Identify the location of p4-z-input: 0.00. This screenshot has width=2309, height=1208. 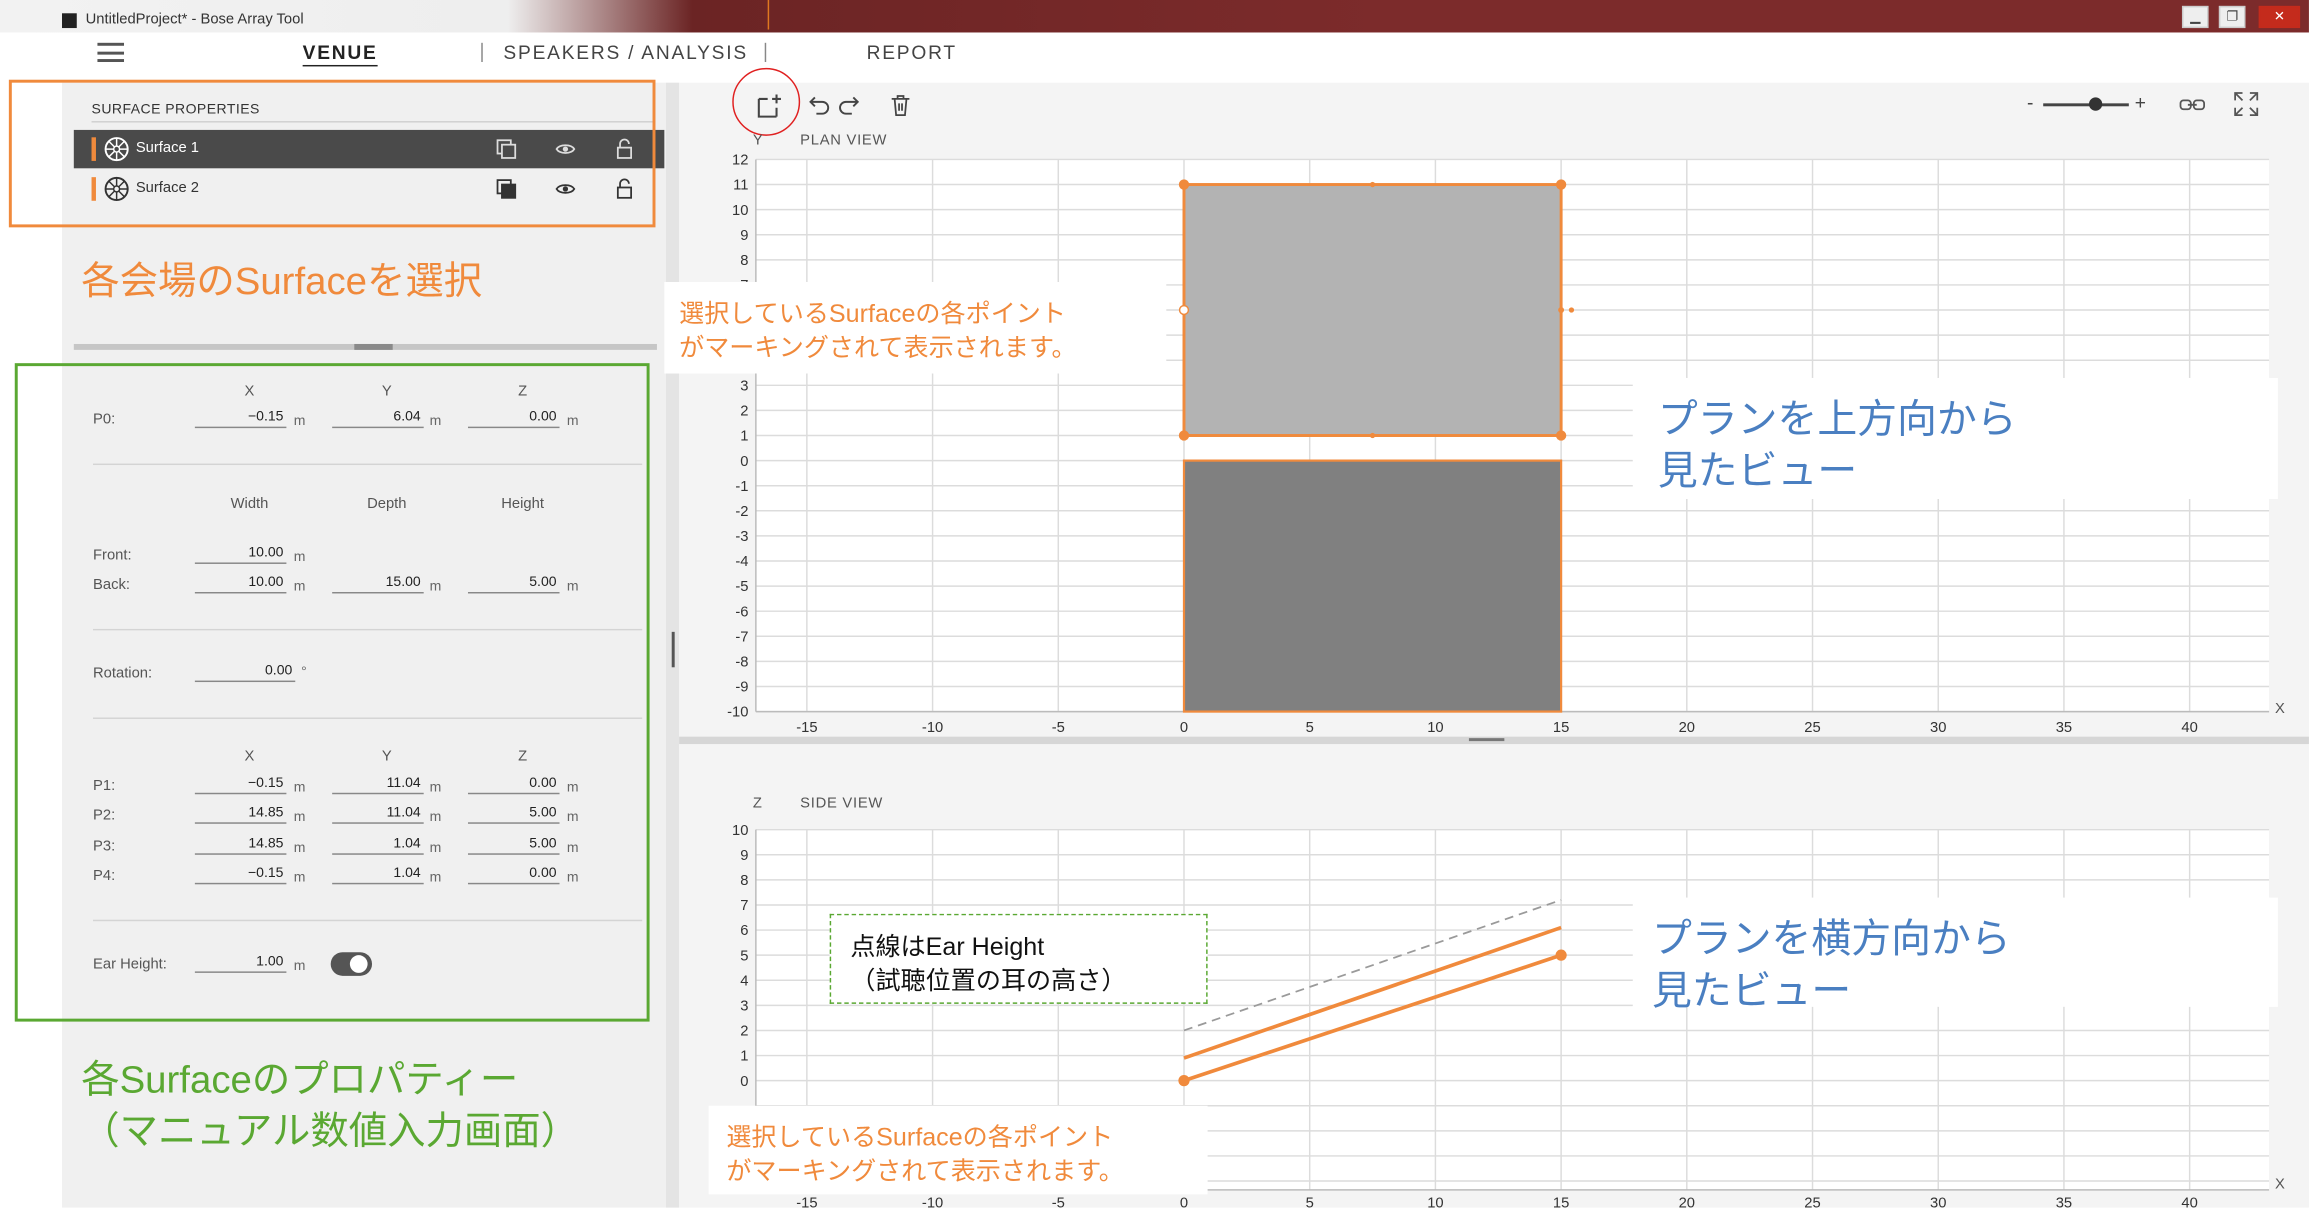
(513, 875).